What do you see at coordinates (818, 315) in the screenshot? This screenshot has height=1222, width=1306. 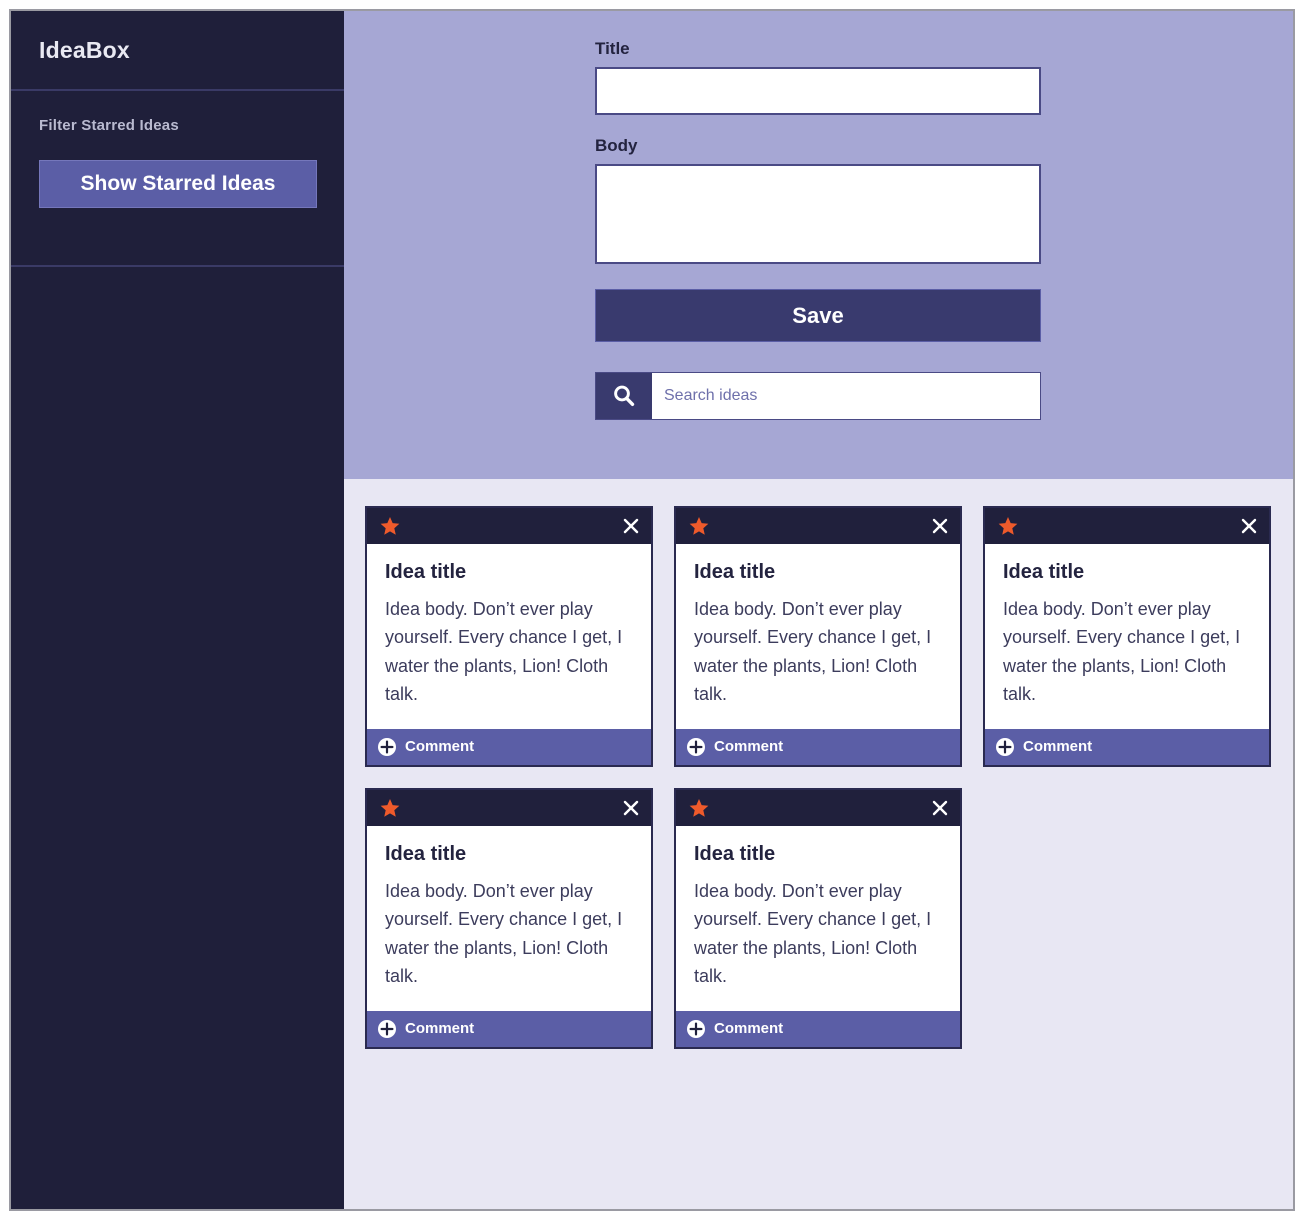 I see `save-button: Save` at bounding box center [818, 315].